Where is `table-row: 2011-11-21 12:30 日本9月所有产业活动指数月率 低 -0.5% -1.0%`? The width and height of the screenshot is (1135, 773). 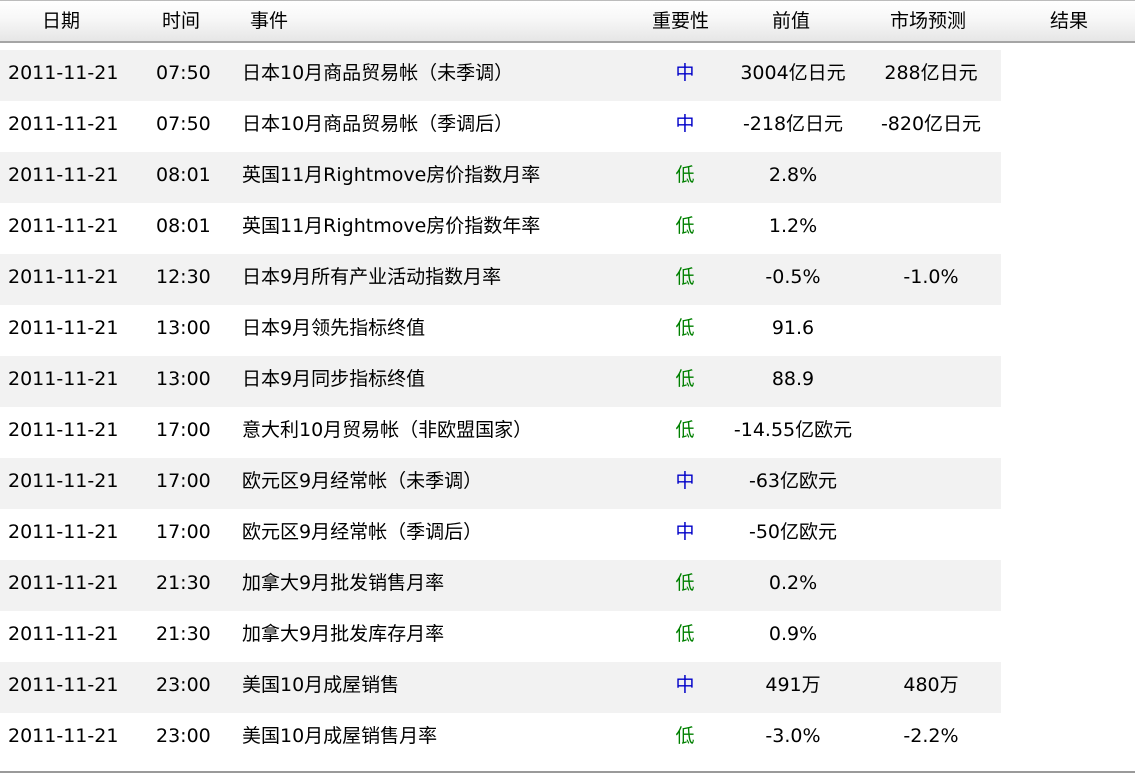
table-row: 2011-11-21 12:30 日本9月所有产业活动指数月率 低 -0.5% -1.0% is located at coordinates (500, 279).